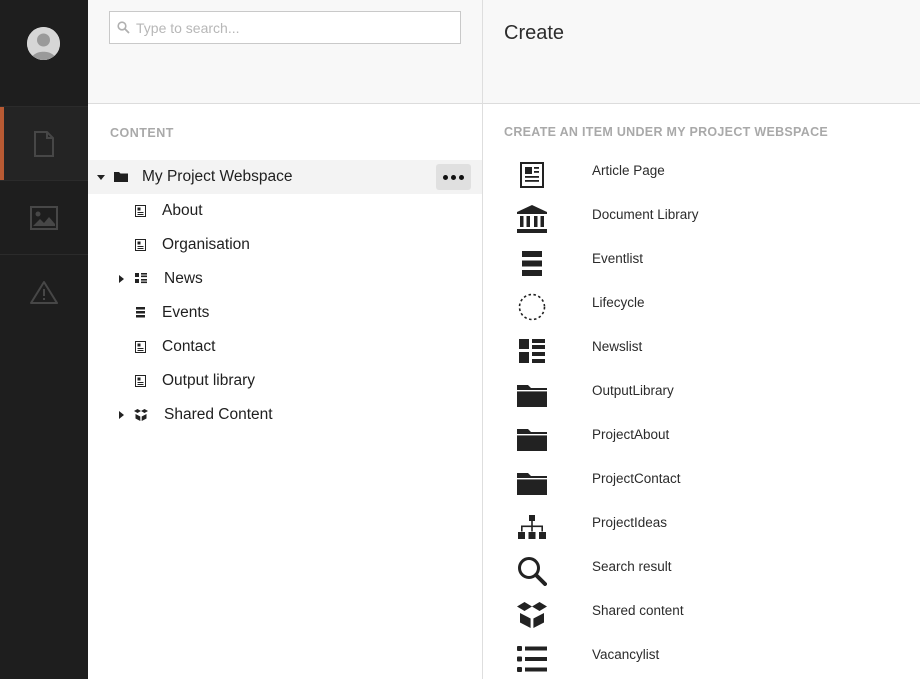 This screenshot has height=679, width=920. I want to click on create-item-label: Document Library, so click(645, 214).